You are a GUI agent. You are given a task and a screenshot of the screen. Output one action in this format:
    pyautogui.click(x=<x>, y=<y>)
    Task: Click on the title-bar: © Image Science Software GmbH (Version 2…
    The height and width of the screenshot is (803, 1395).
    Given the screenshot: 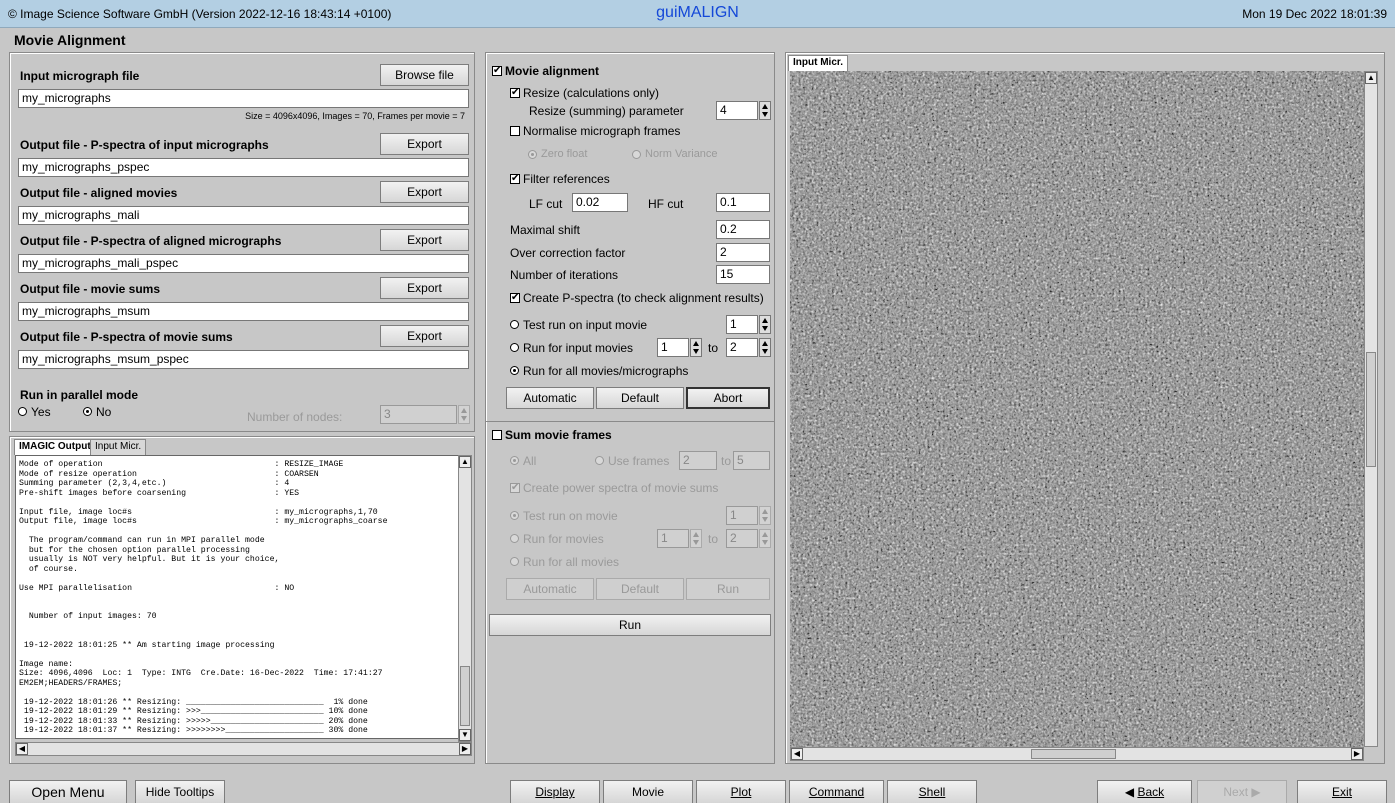 What is the action you would take?
    pyautogui.click(x=697, y=14)
    